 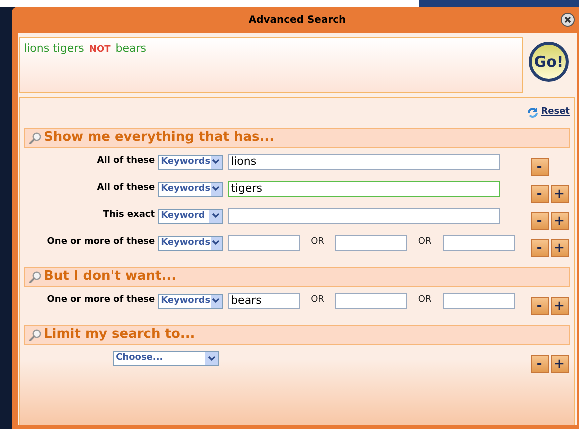 What do you see at coordinates (191, 216) in the screenshot?
I see `dropdown: Keyword` at bounding box center [191, 216].